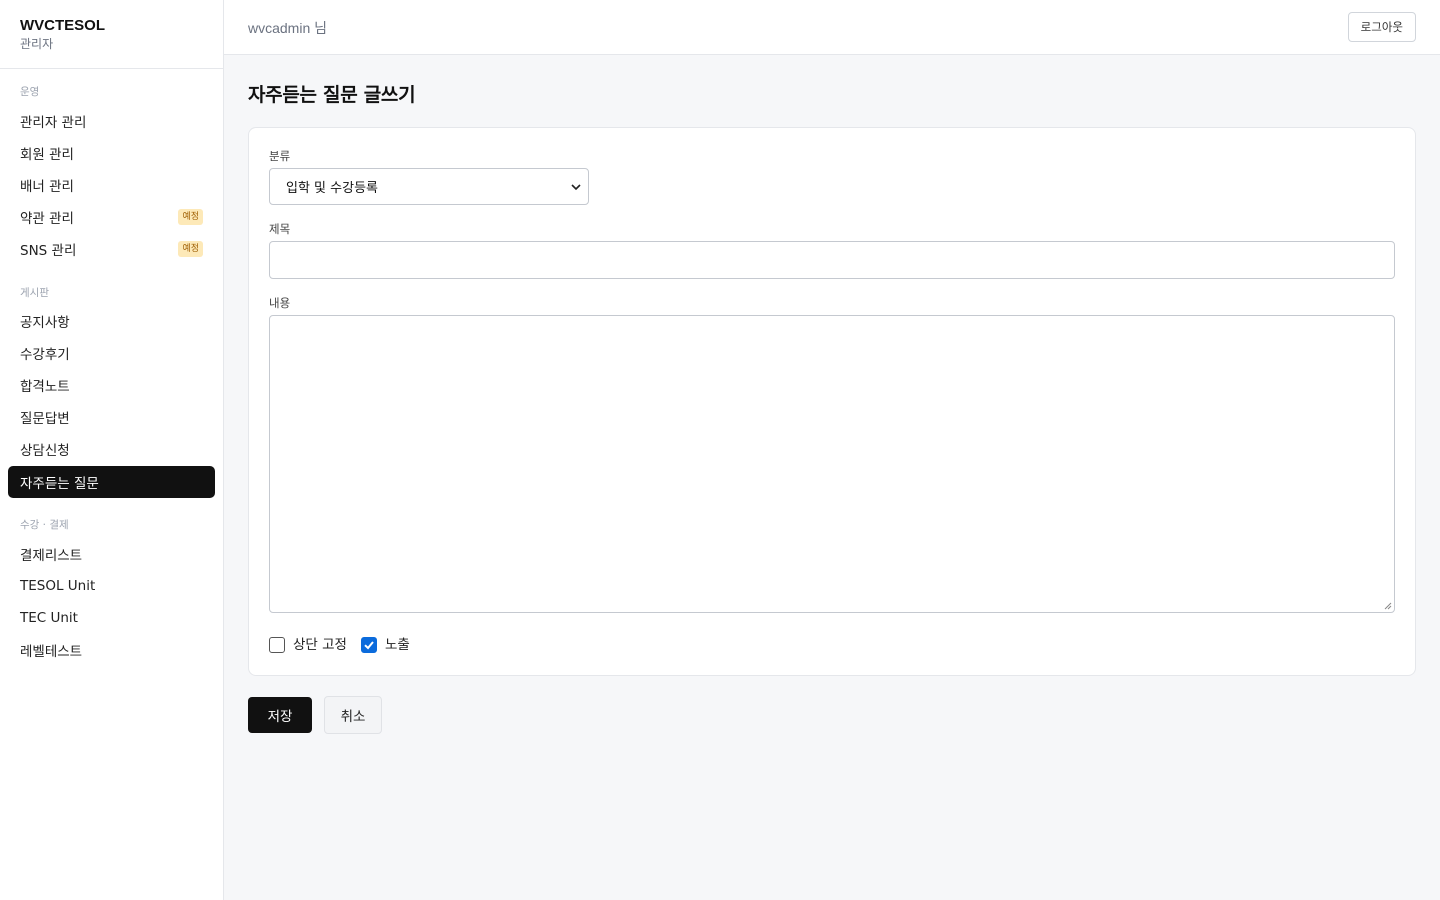  I want to click on sidebar-item-label: SNS 관리, so click(48, 251).